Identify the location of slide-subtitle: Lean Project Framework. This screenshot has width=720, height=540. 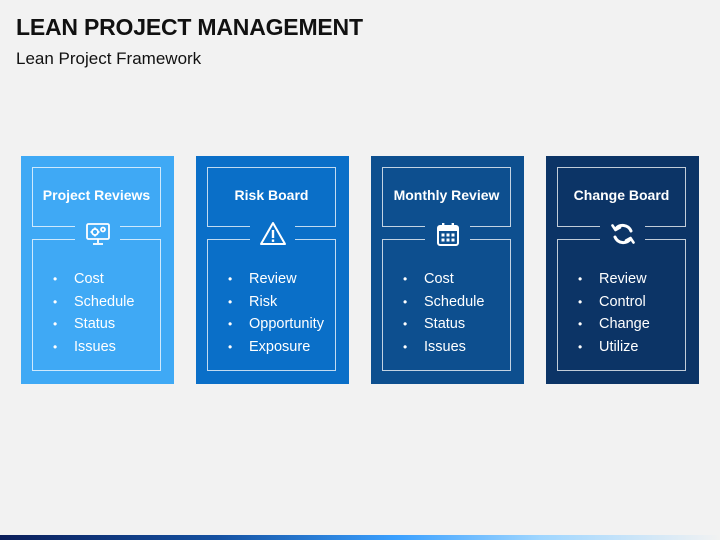
(109, 58).